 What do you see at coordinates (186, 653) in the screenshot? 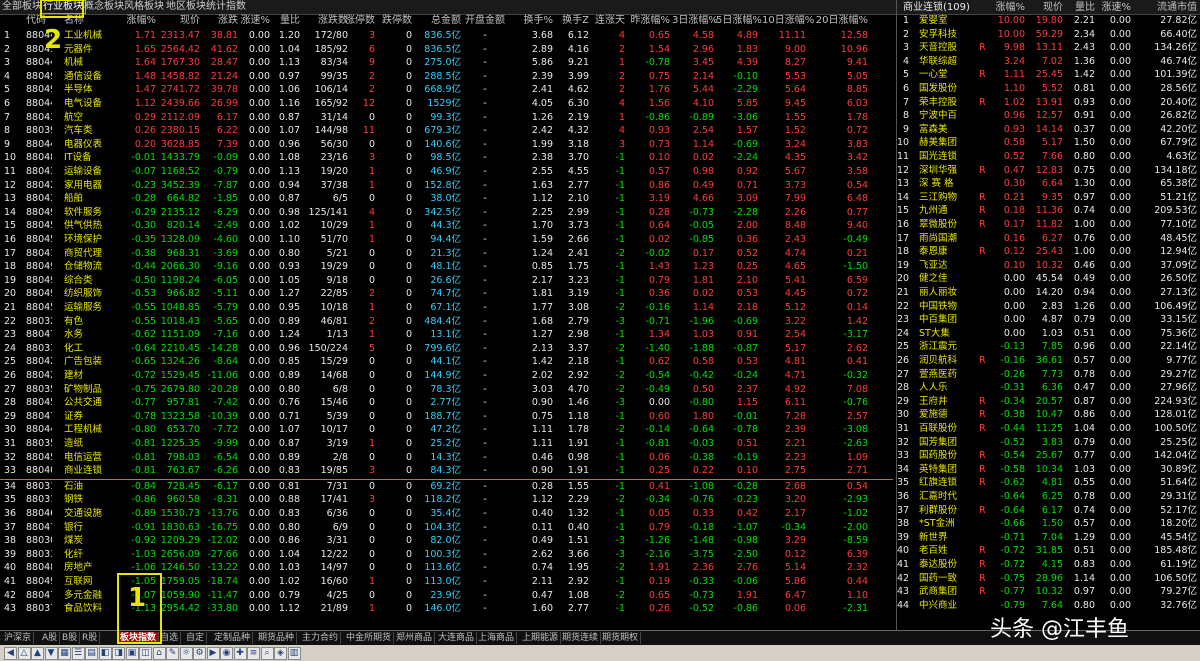
I see `toolbar-icon: ☼` at bounding box center [186, 653].